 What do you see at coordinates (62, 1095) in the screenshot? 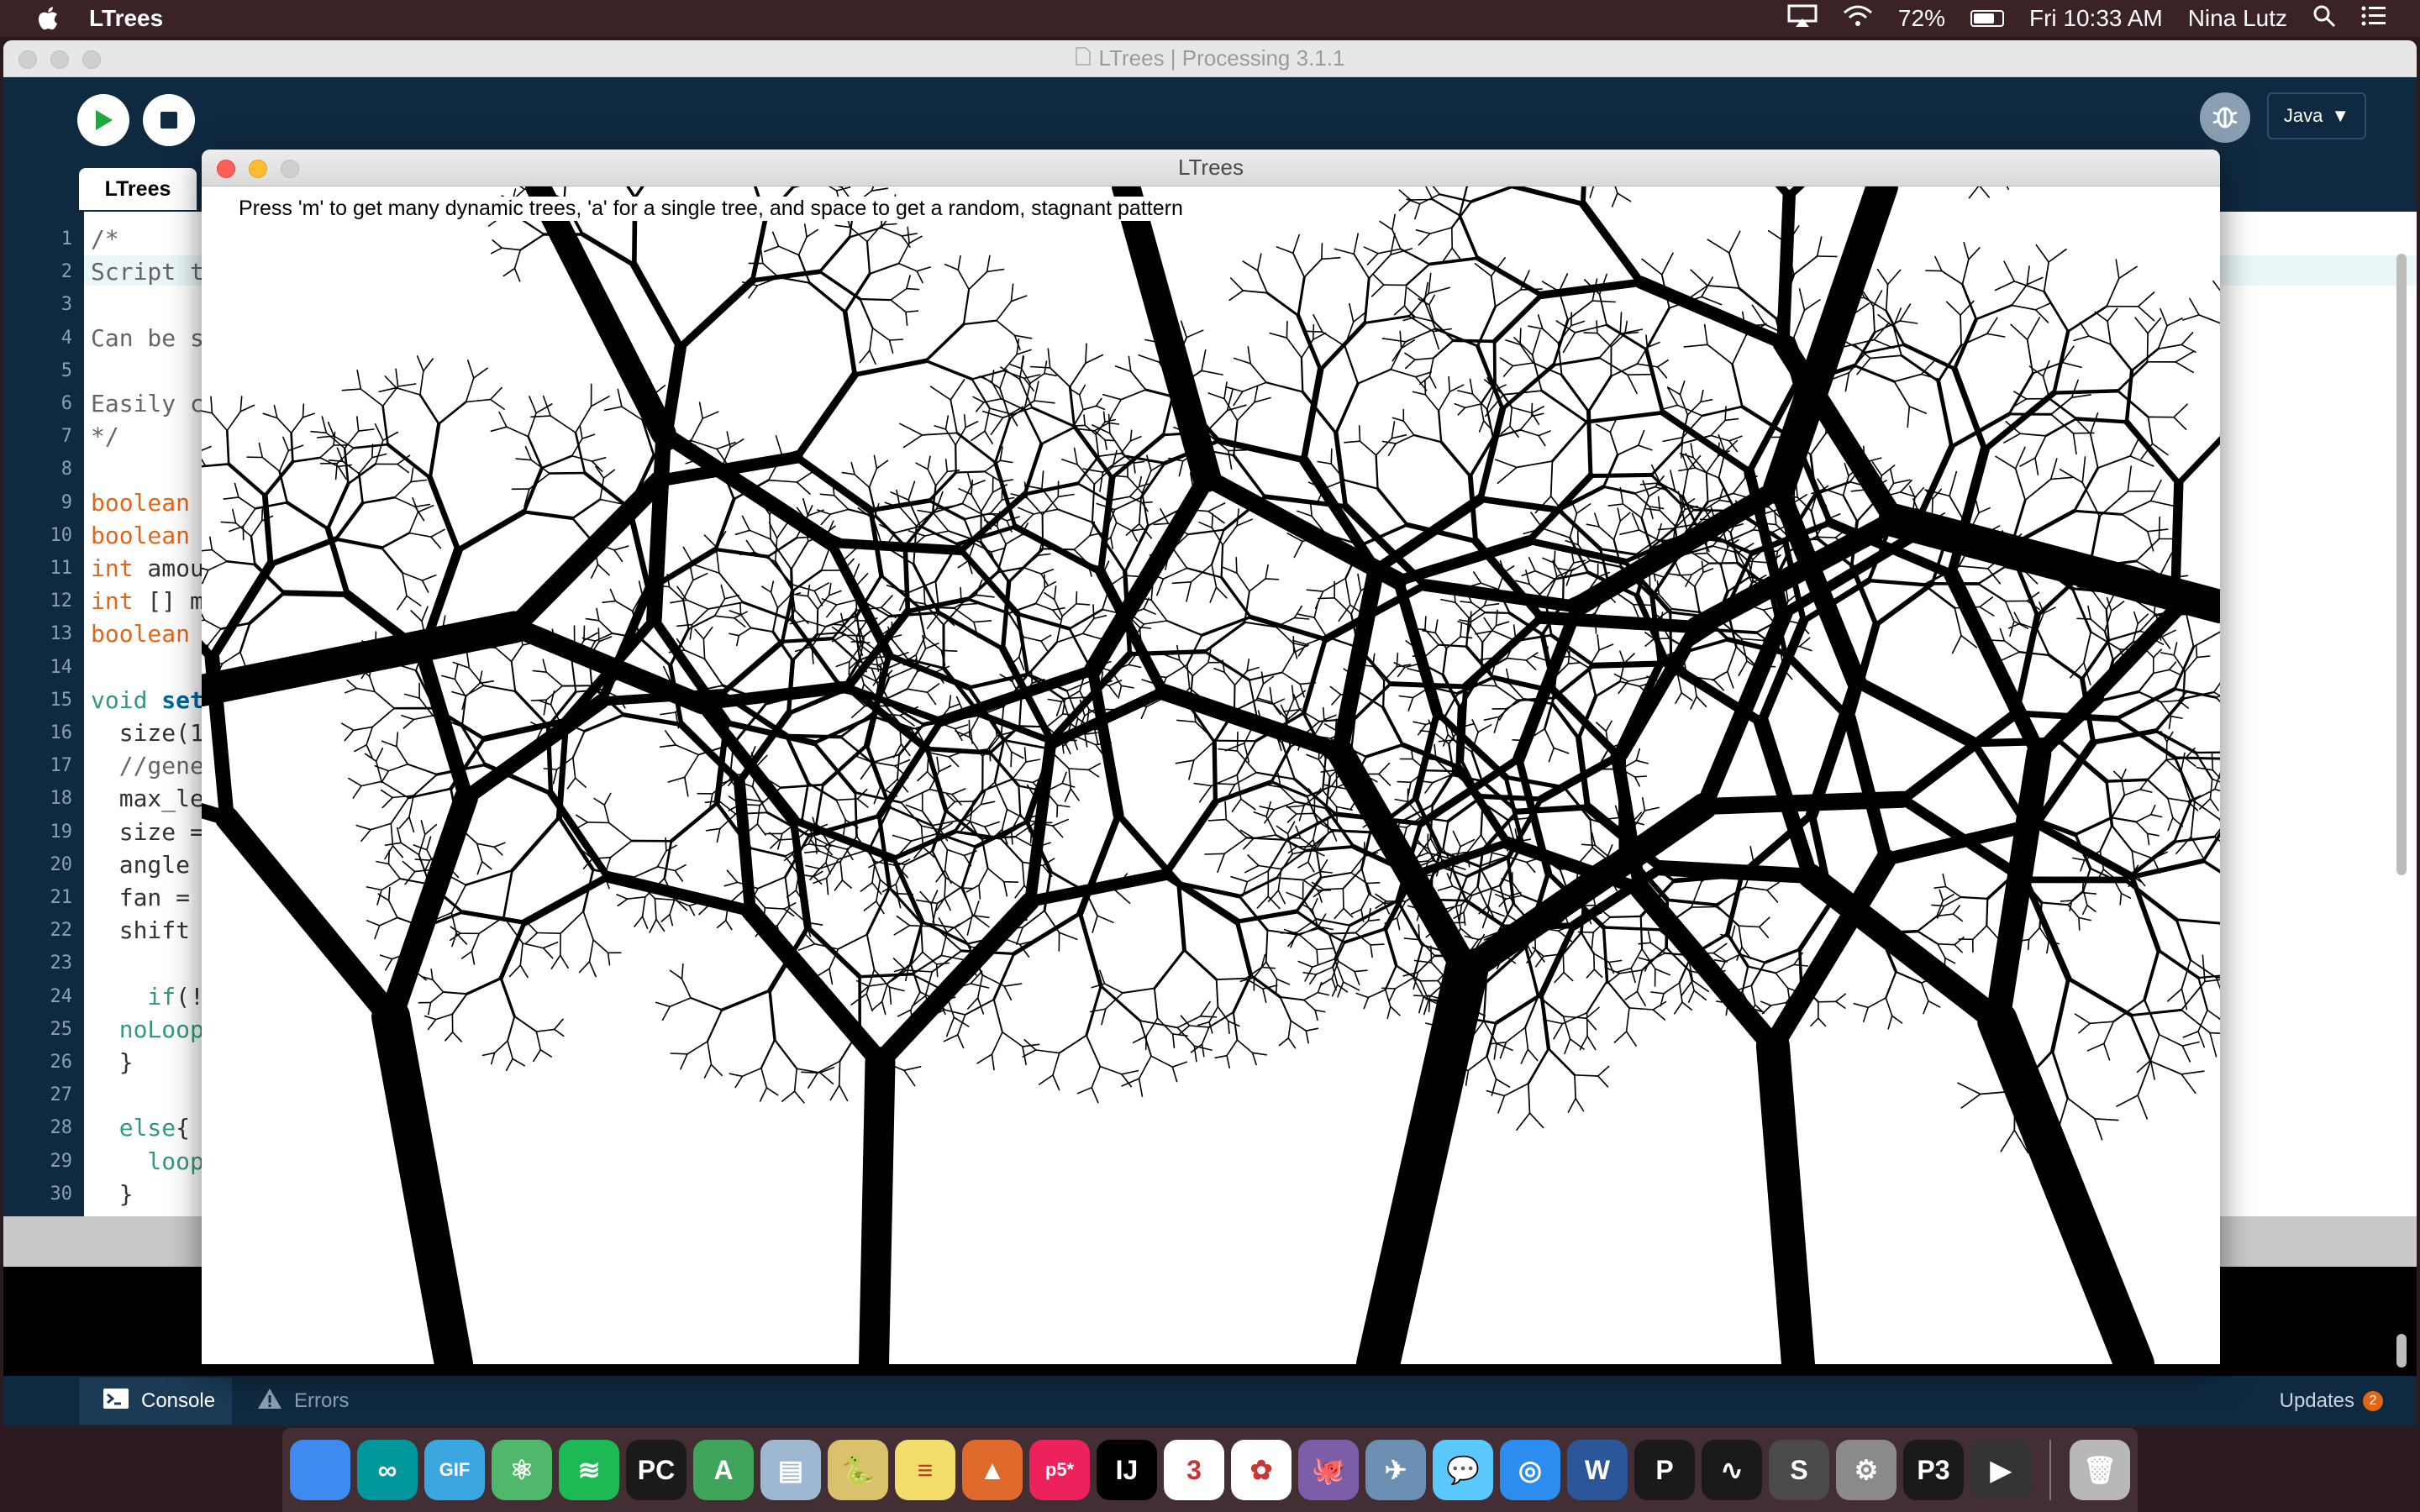
I see `line-number: 27` at bounding box center [62, 1095].